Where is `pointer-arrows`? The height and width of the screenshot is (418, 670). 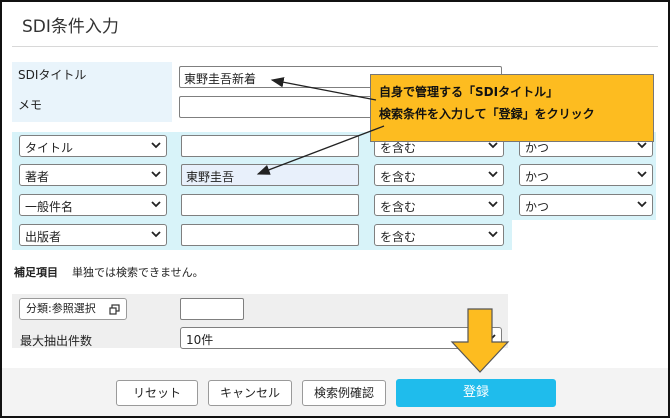 pointer-arrows is located at coordinates (320, 126).